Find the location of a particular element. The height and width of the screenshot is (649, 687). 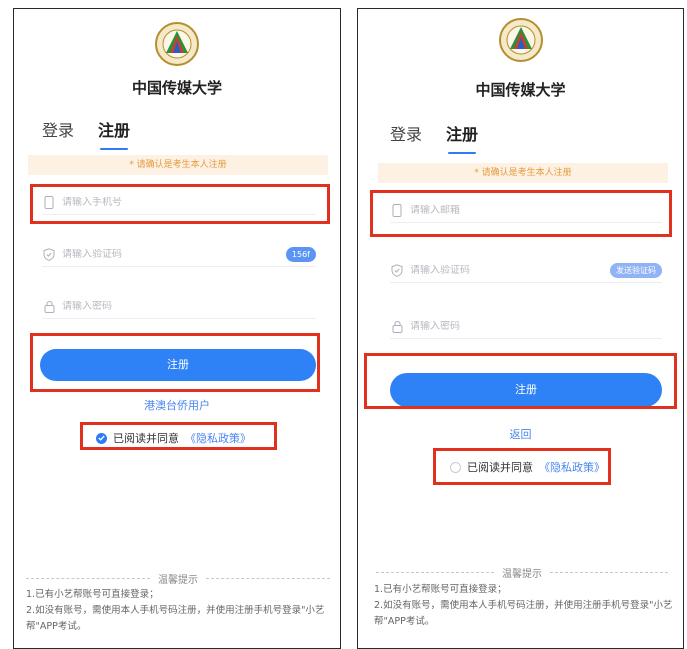

phone-field is located at coordinates (179, 203).